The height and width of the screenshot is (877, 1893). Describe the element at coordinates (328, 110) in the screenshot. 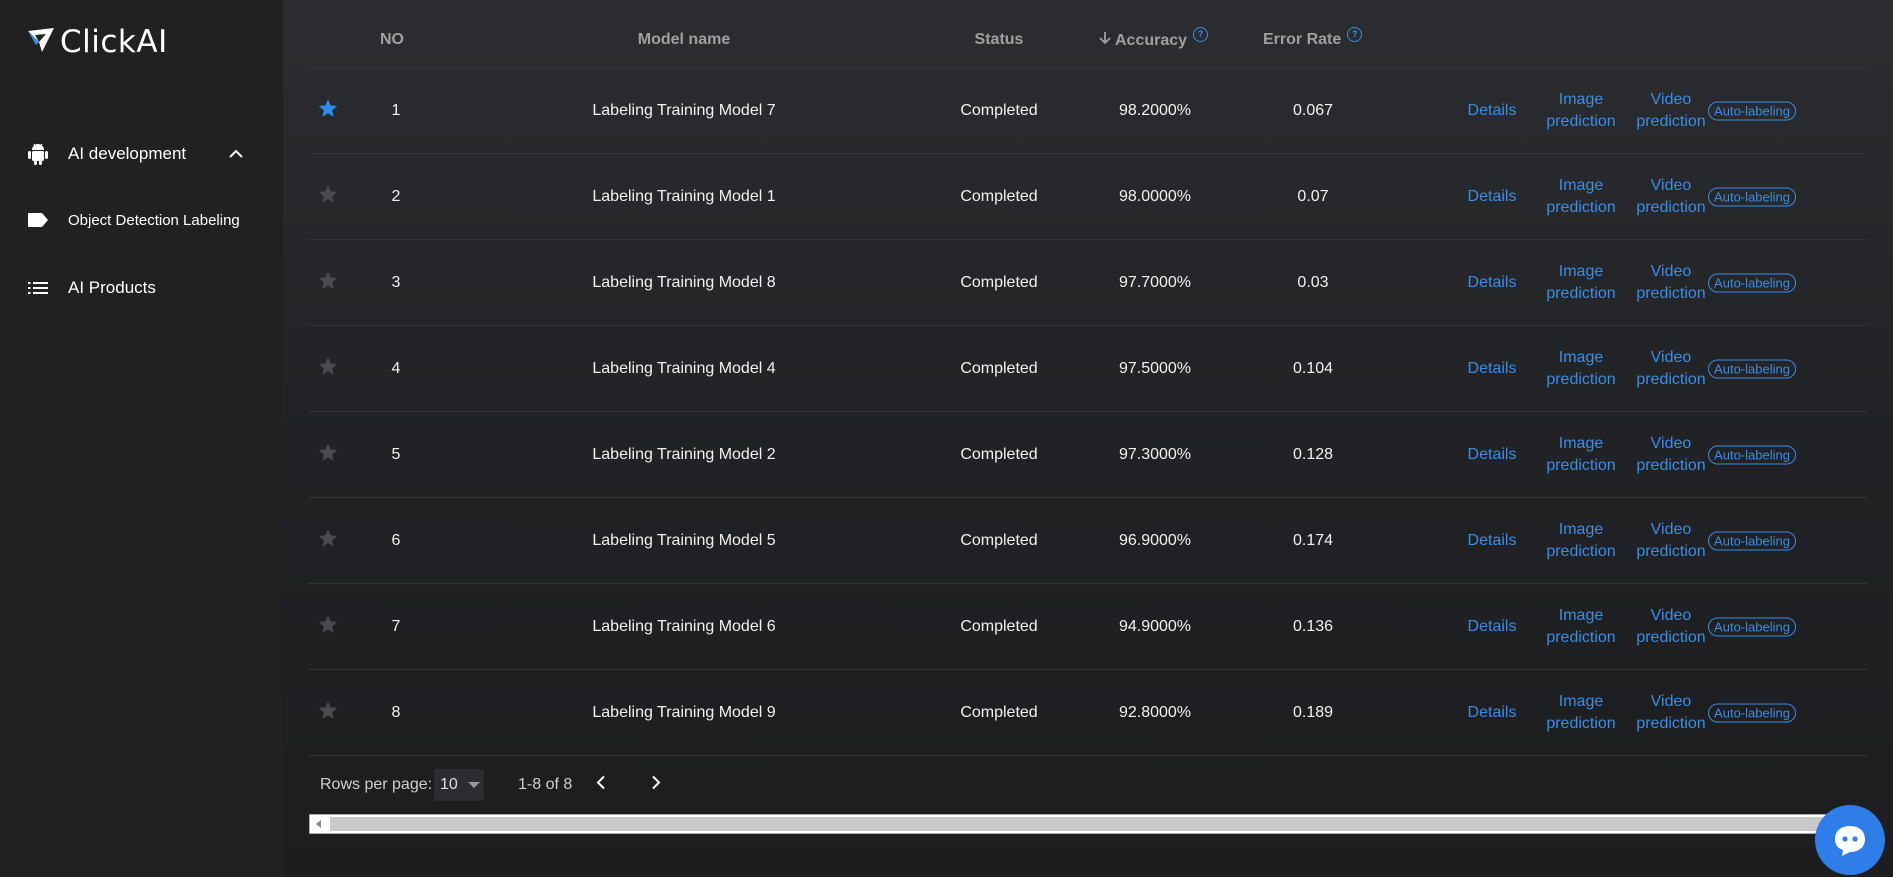

I see `star-filled-icon` at that location.